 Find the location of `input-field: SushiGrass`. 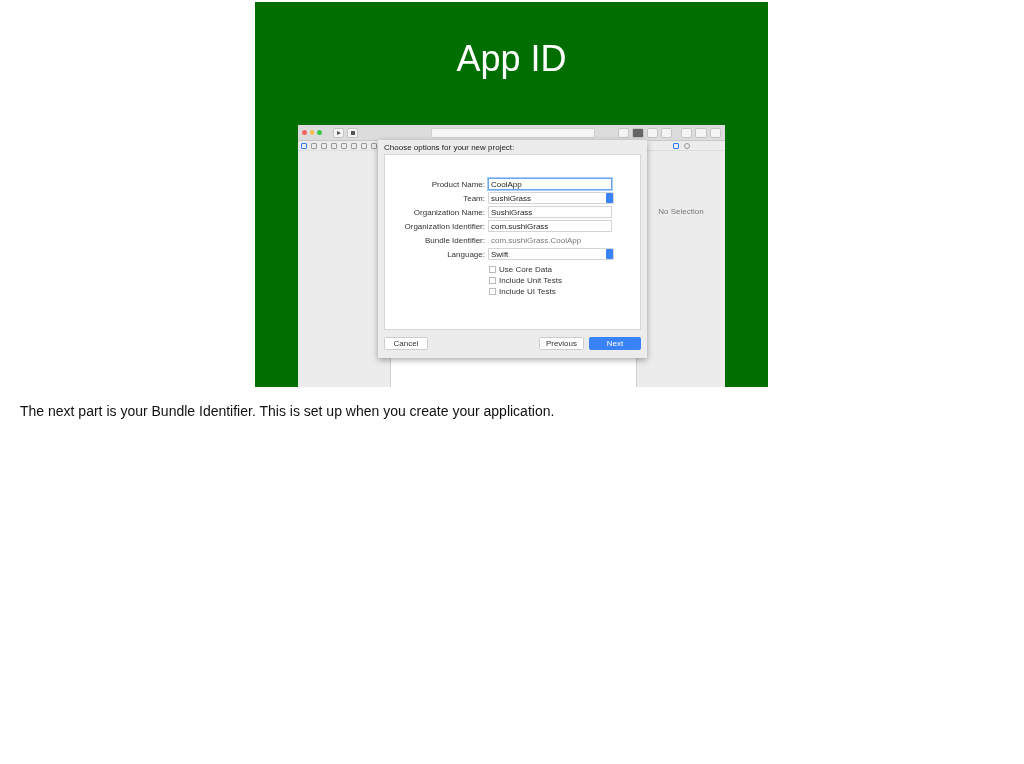

input-field: SushiGrass is located at coordinates (550, 212).